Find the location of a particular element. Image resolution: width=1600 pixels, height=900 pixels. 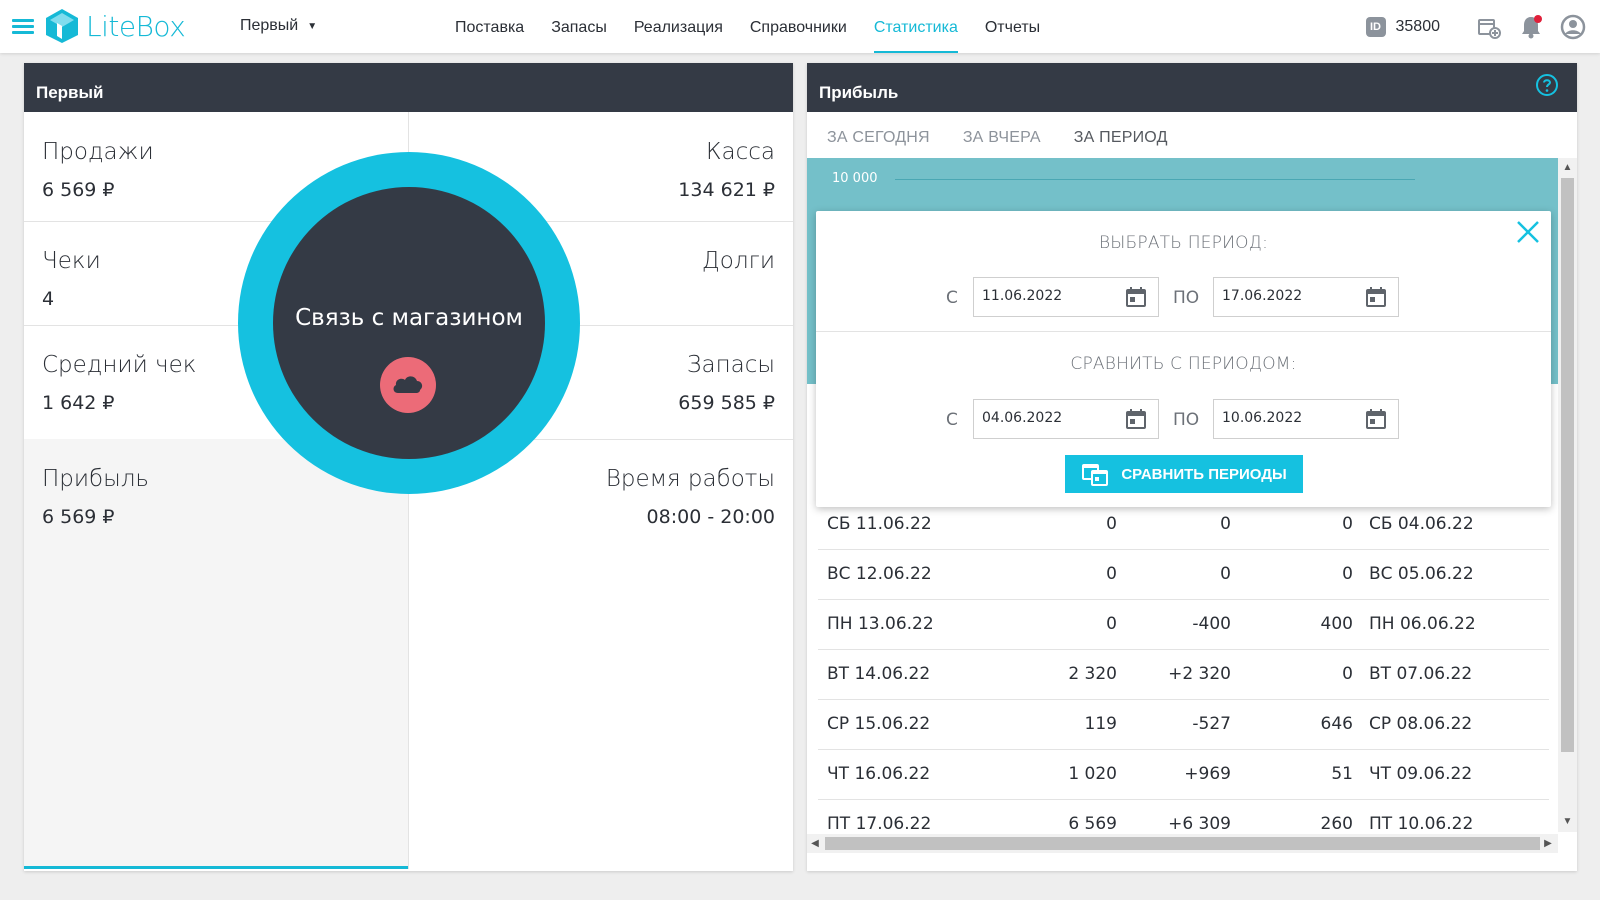

stock-label: Запасы is located at coordinates (730, 365).